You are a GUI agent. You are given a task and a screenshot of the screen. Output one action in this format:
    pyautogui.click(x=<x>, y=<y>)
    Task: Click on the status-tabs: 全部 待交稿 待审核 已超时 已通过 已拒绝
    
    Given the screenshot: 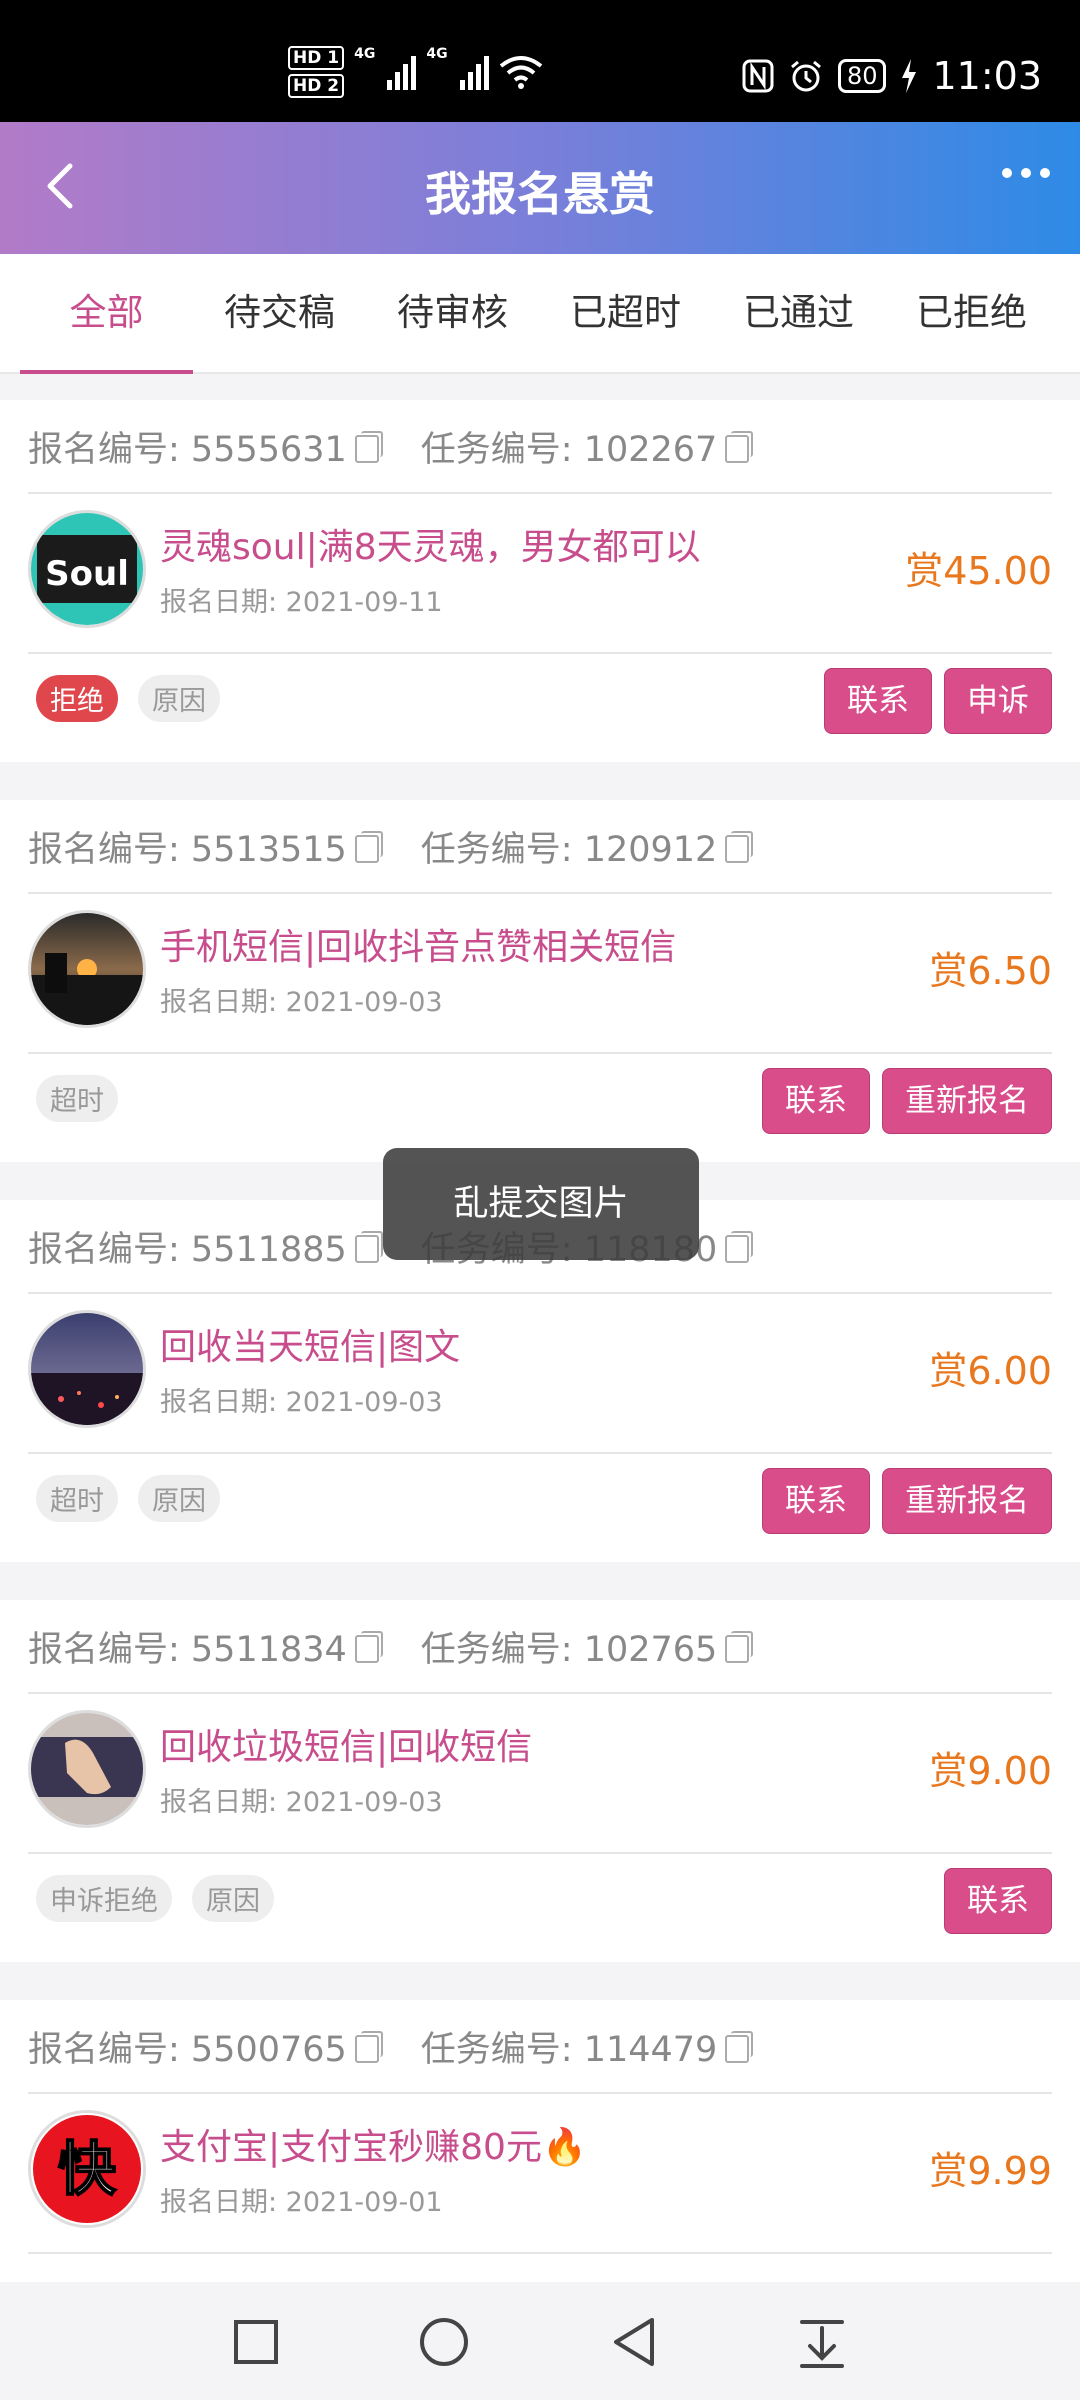 What is the action you would take?
    pyautogui.click(x=540, y=314)
    